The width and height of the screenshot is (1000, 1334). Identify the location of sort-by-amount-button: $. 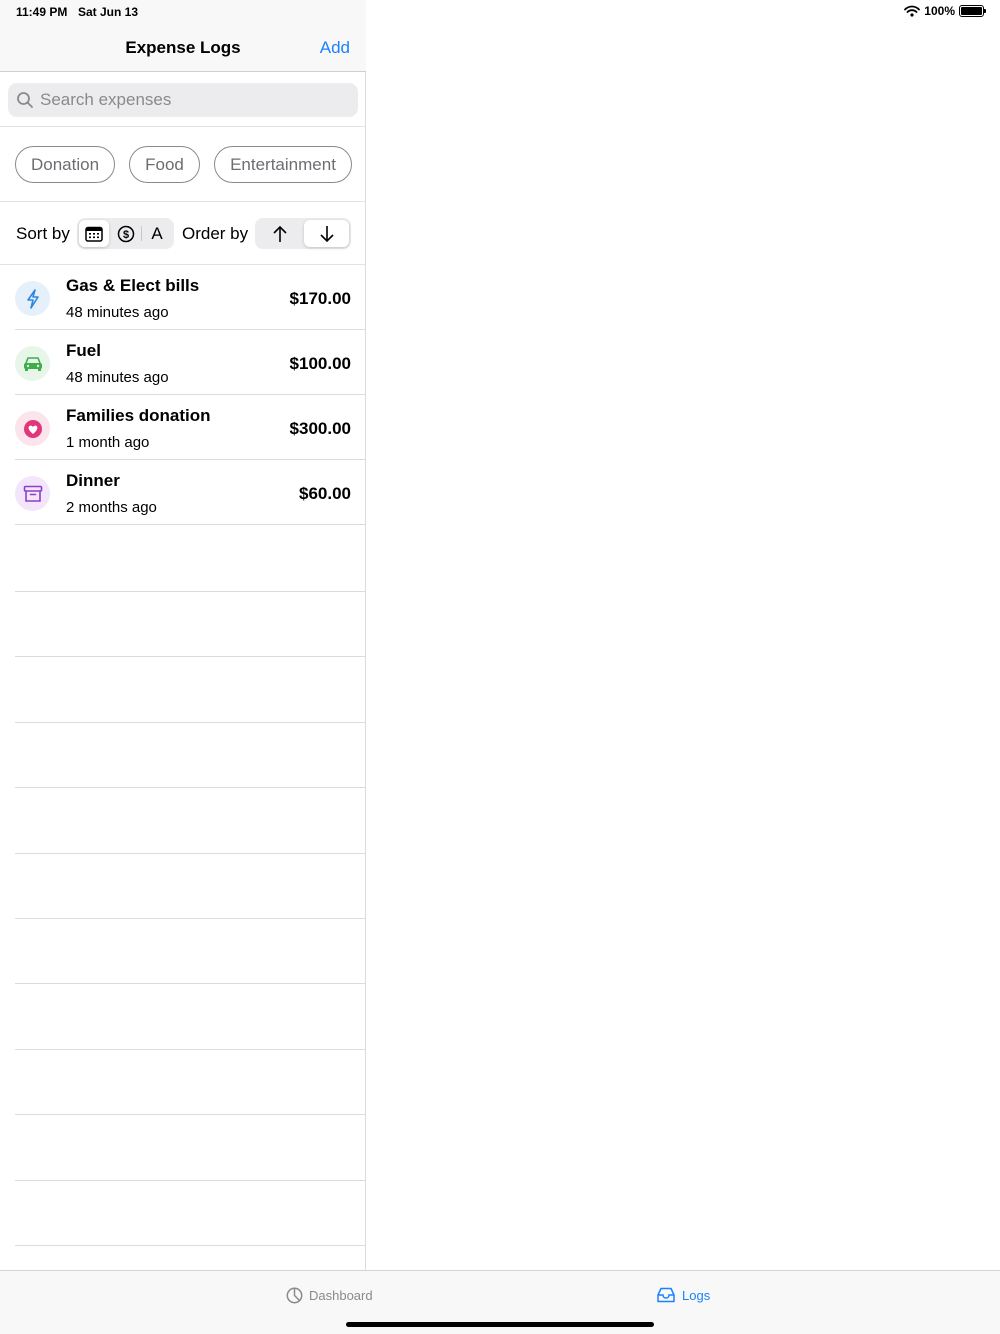
(125, 233).